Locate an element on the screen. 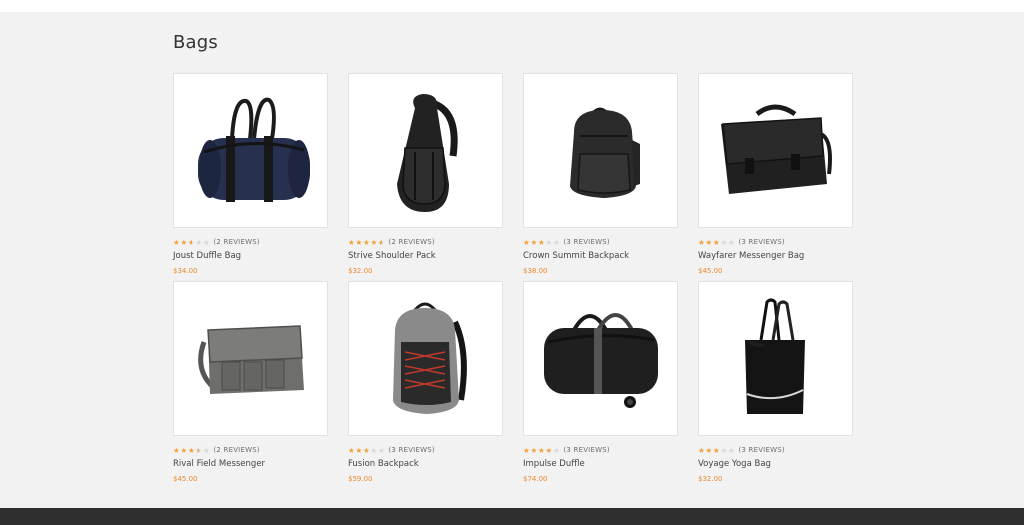  grey-backpack-icon is located at coordinates (430, 358).